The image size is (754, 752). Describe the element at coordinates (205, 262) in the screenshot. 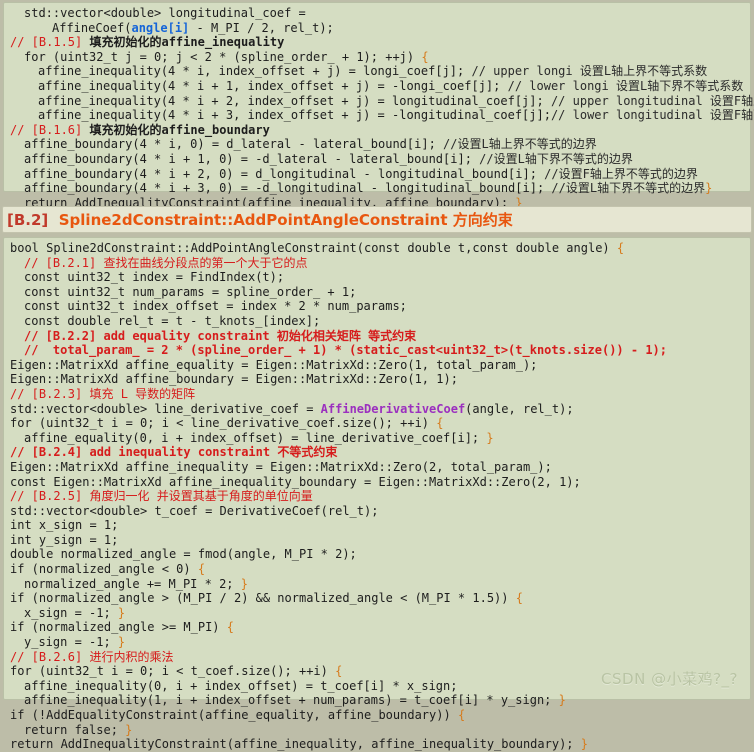

I see `code-token: 查找在曲线分段点的第一个大于它的点` at that location.